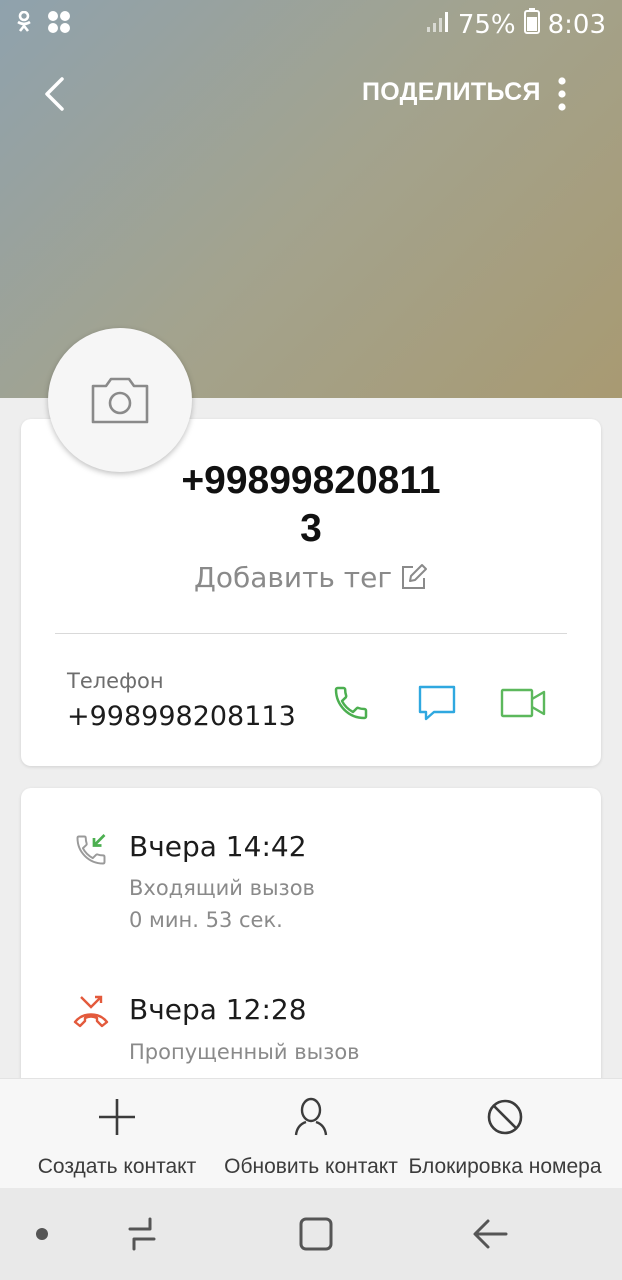 This screenshot has height=1280, width=622. Describe the element at coordinates (415, 576) in the screenshot. I see `edit-icon` at that location.